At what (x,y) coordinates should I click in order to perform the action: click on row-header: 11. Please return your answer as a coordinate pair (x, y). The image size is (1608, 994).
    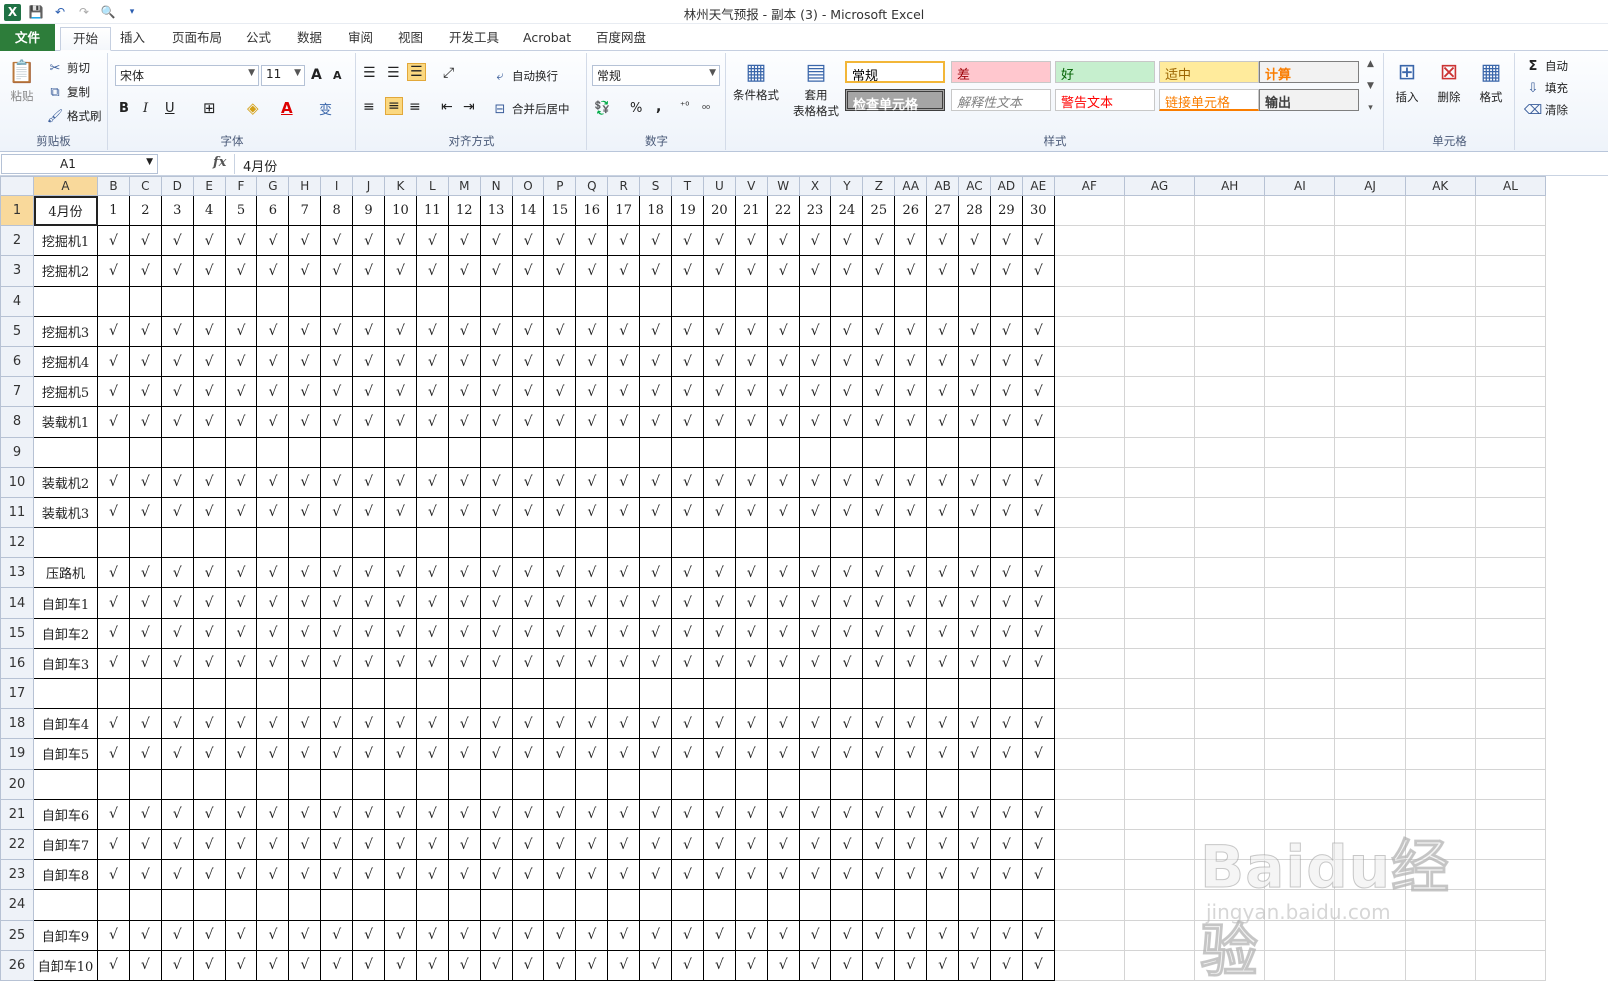
    Looking at the image, I should click on (17, 512).